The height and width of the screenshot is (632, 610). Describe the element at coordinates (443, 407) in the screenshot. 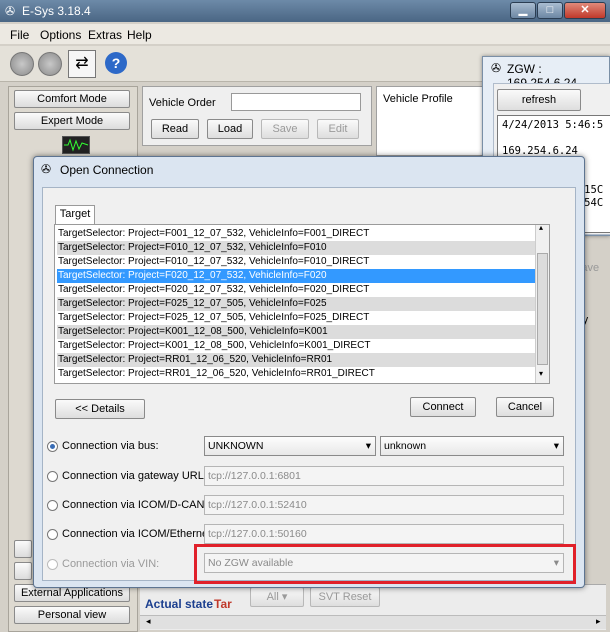

I see `connect-button: Connect` at that location.